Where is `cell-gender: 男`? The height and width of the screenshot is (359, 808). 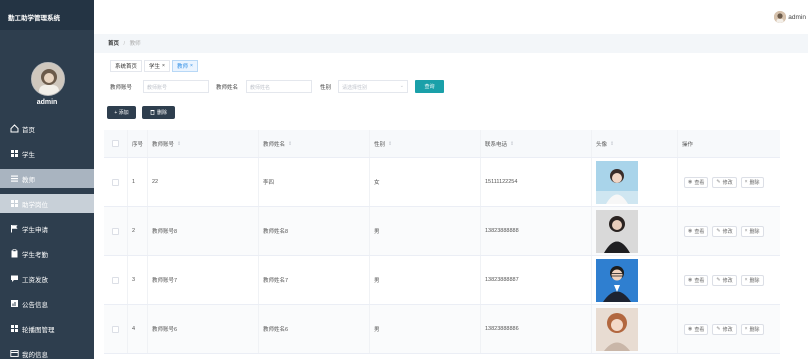 cell-gender: 男 is located at coordinates (425, 329).